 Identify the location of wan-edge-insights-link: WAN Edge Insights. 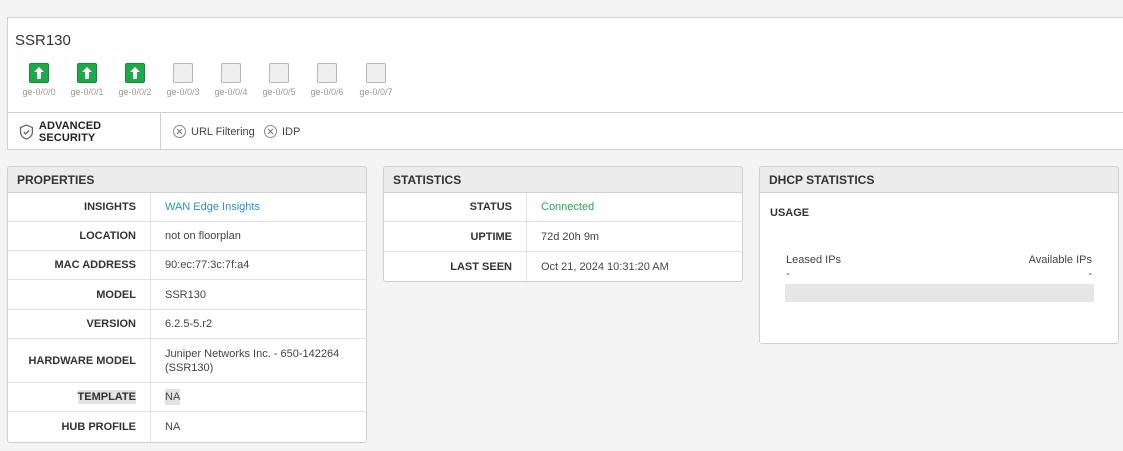
(212, 207).